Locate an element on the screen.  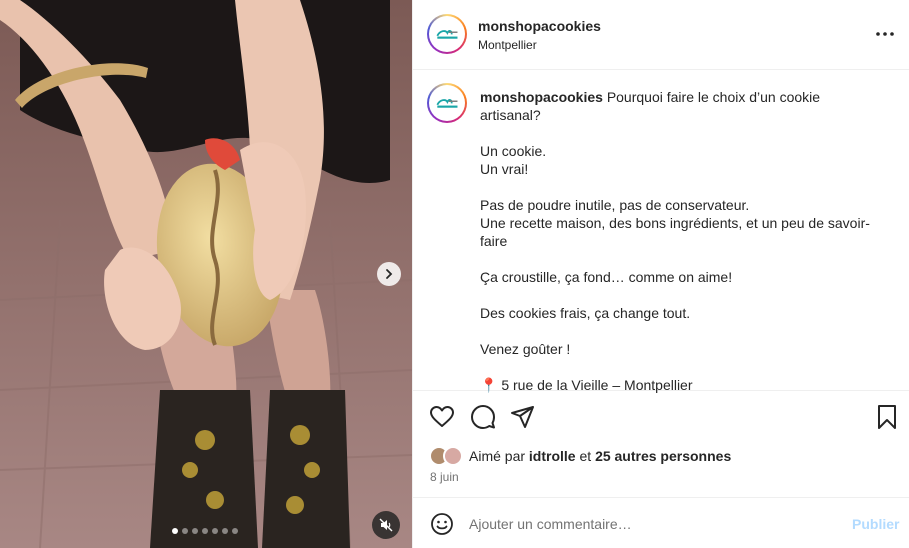
next-slide-button is located at coordinates (389, 274).